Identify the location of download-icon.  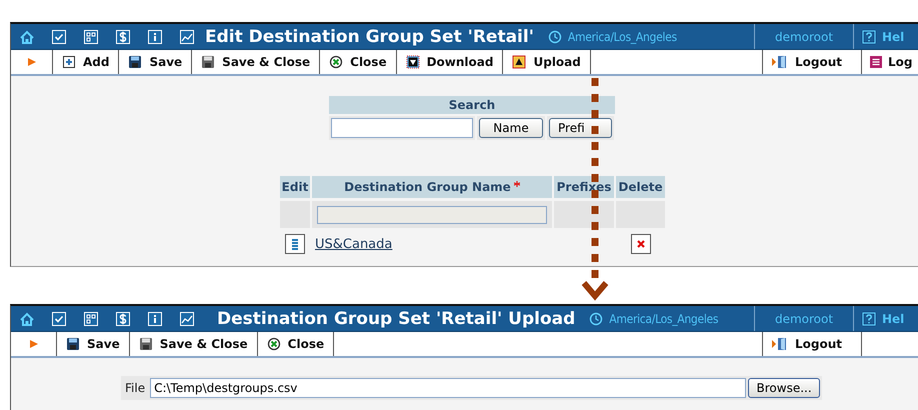
(413, 62).